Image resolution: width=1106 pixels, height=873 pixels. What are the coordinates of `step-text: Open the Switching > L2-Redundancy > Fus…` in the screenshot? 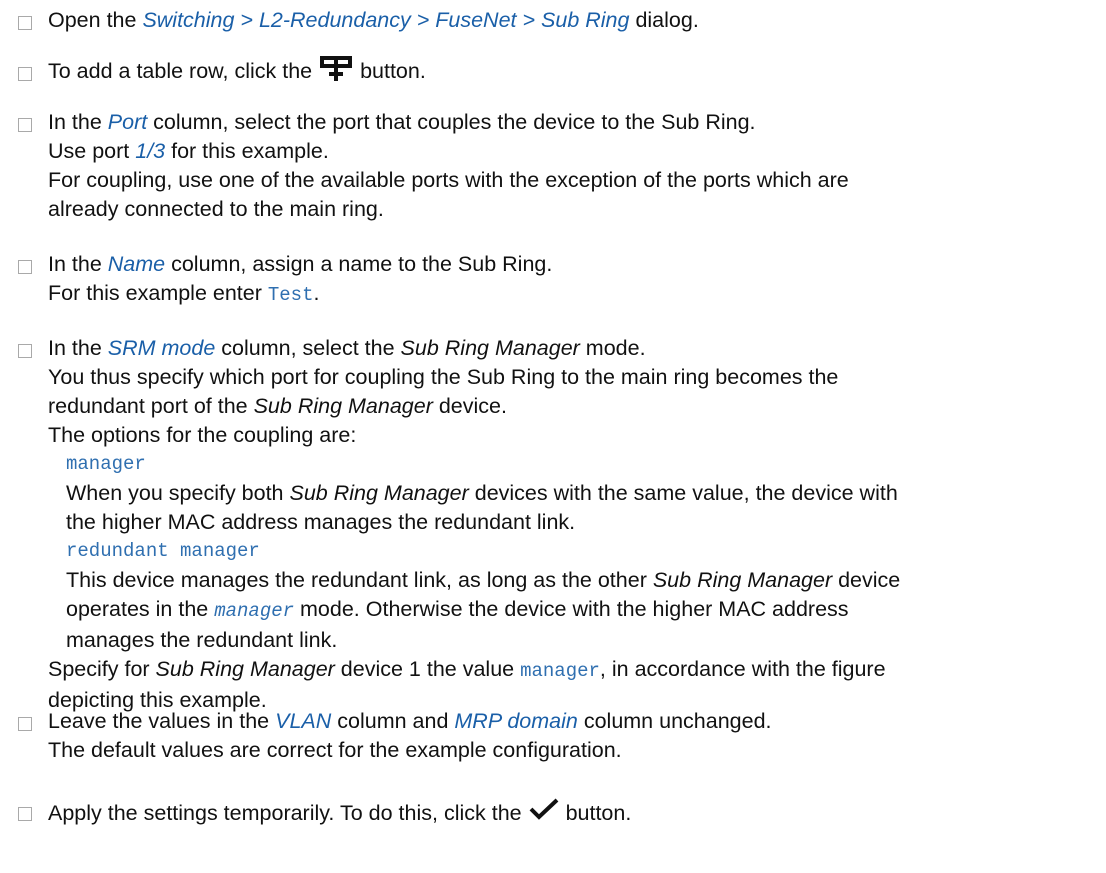 It's located at (373, 20).